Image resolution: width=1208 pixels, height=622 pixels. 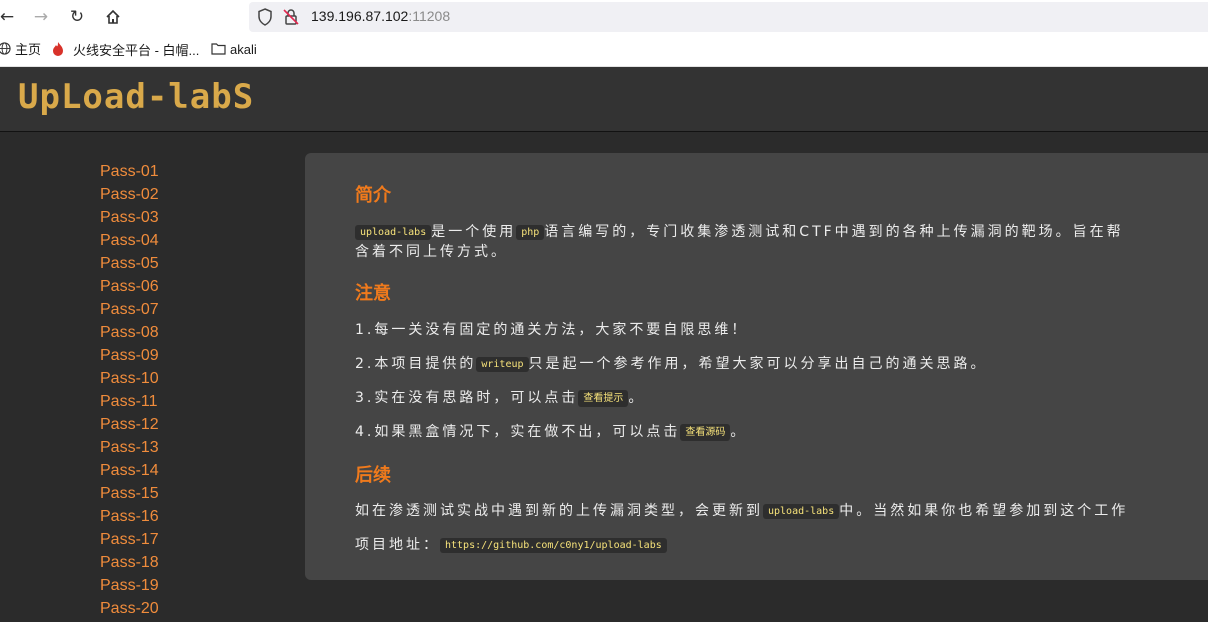 What do you see at coordinates (77, 17) in the screenshot?
I see `reload-icon: ↻` at bounding box center [77, 17].